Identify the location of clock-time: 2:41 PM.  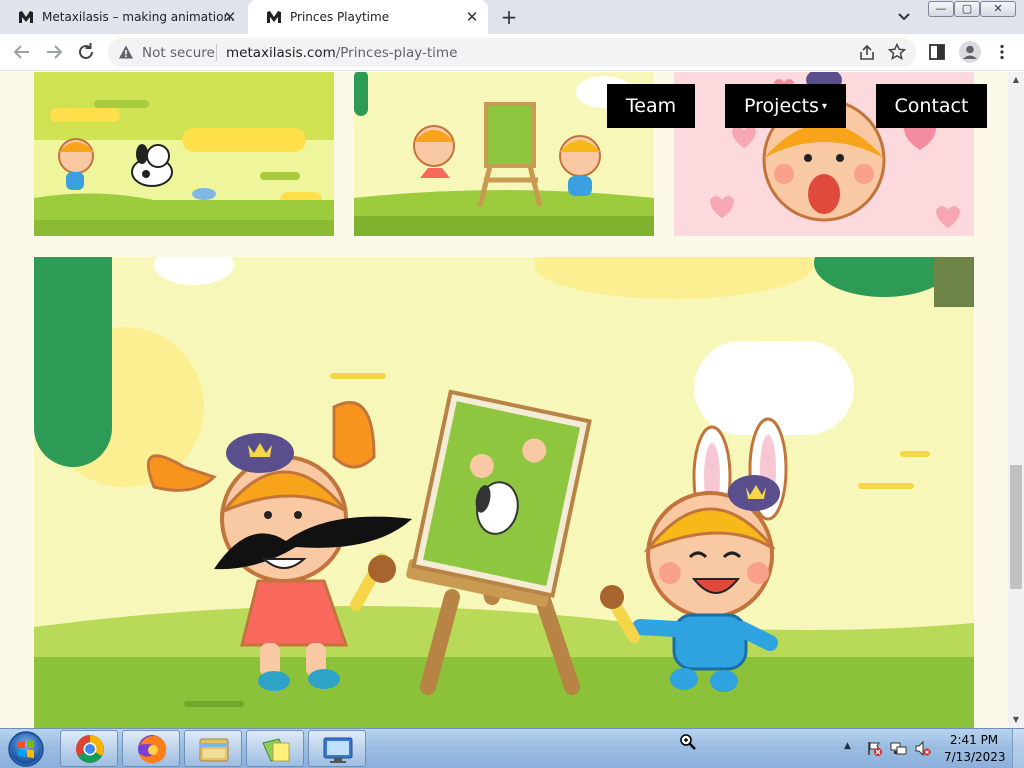
(974, 740).